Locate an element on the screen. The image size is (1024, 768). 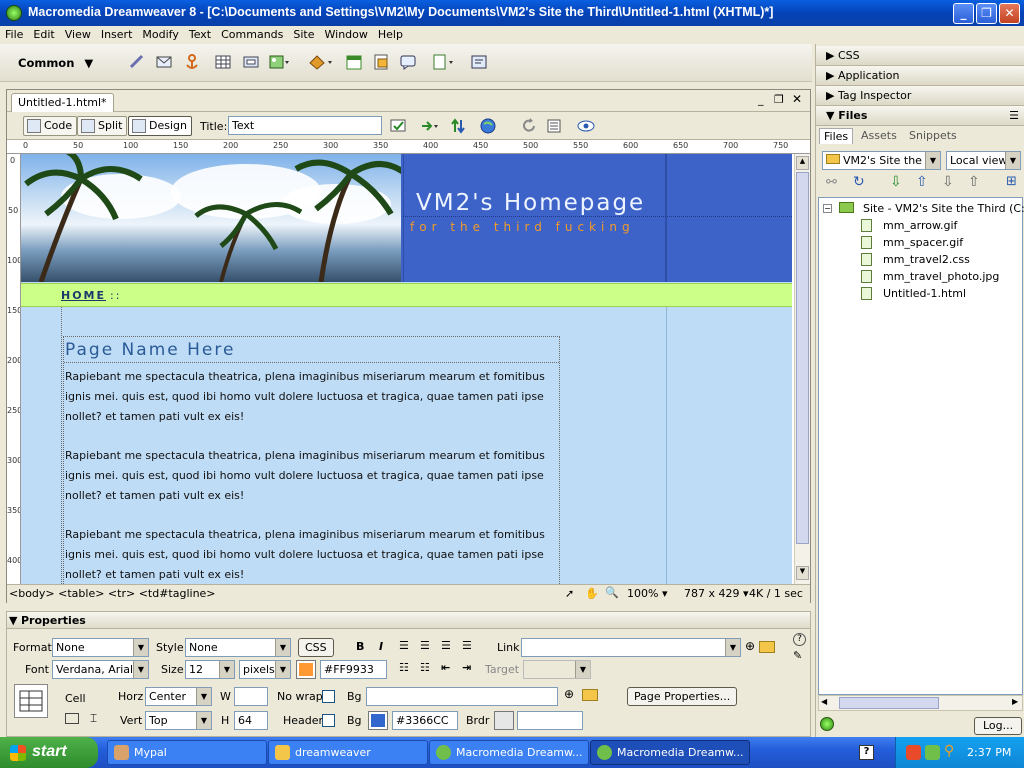
ordered-list-icon: ☷ is located at coordinates (425, 667).